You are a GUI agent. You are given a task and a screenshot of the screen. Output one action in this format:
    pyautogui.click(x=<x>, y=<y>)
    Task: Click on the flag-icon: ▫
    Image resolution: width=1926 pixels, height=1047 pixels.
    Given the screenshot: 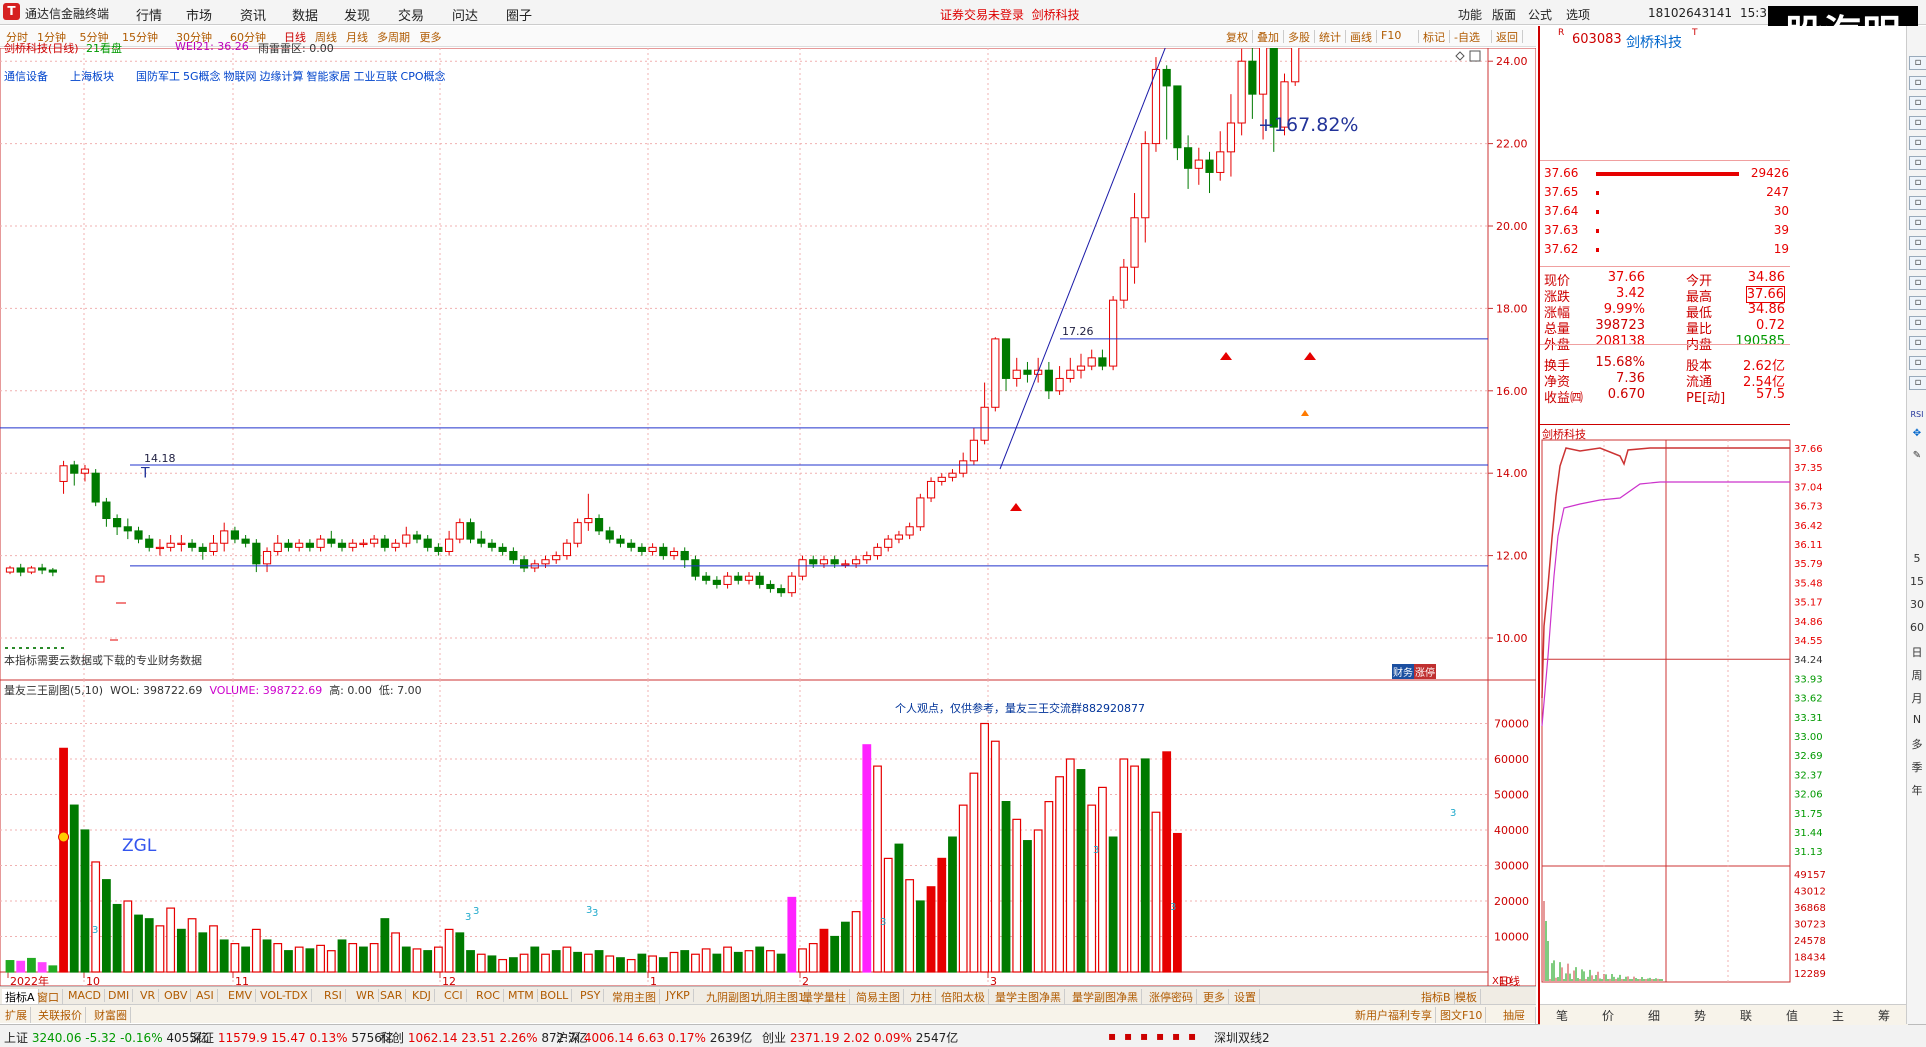 What is the action you would take?
    pyautogui.click(x=1917, y=343)
    